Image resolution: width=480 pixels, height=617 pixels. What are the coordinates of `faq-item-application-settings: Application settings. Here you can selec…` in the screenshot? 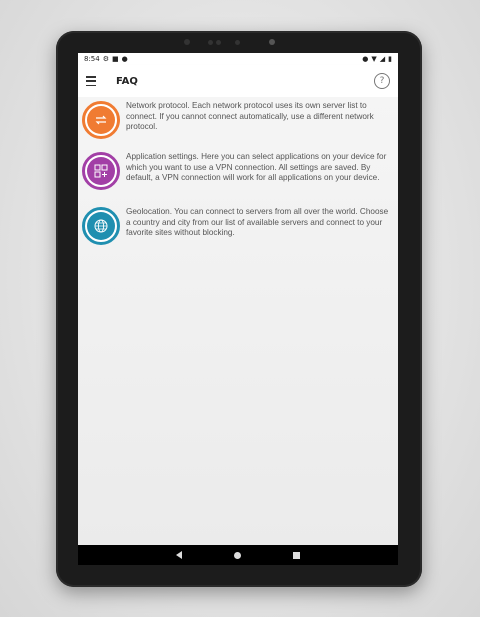 It's located at (238, 171).